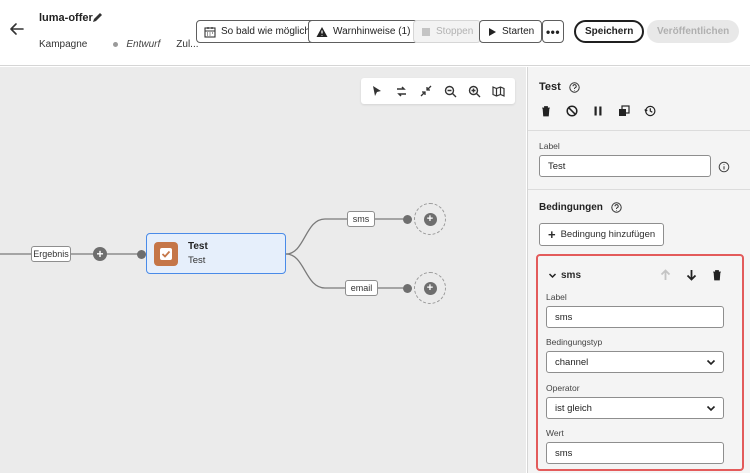 The height and width of the screenshot is (473, 750). What do you see at coordinates (572, 111) in the screenshot?
I see `disable-icon` at bounding box center [572, 111].